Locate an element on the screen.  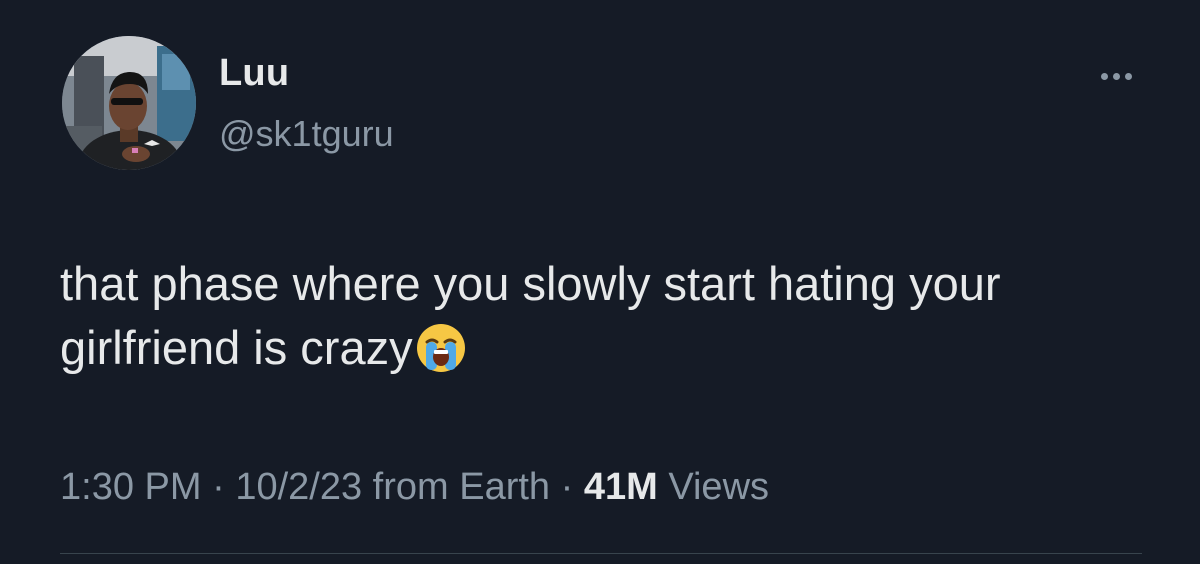
tweet-meta: 1:30 PM · 10/2/23 from Earth · 41M Views is located at coordinates (414, 487).